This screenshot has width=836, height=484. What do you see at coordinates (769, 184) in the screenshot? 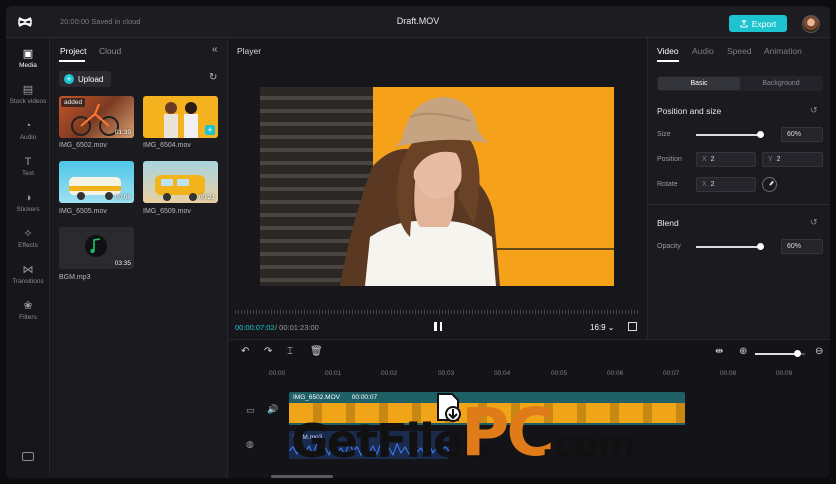
I see `rotate-dial-icon` at bounding box center [769, 184].